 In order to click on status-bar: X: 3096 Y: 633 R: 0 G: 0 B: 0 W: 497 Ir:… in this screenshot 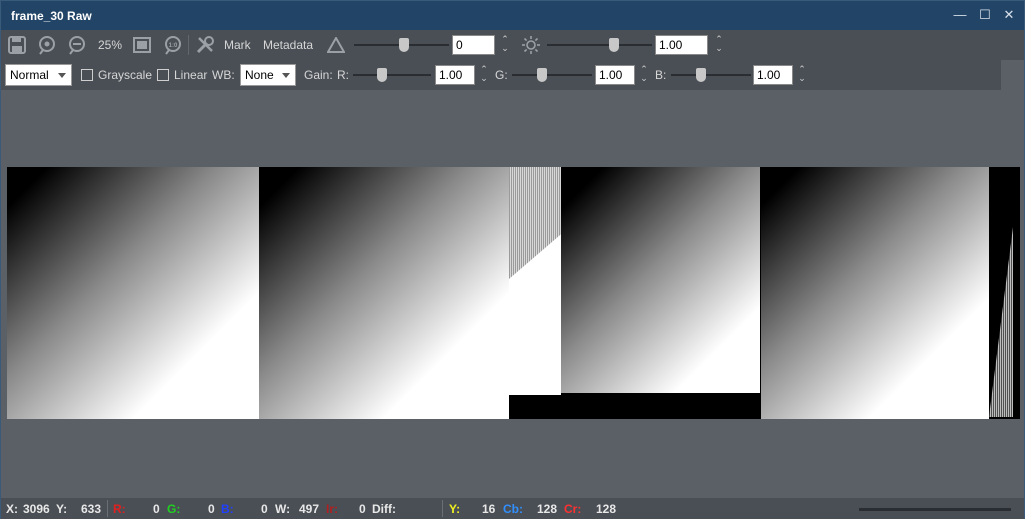, I will do `click(512, 508)`.